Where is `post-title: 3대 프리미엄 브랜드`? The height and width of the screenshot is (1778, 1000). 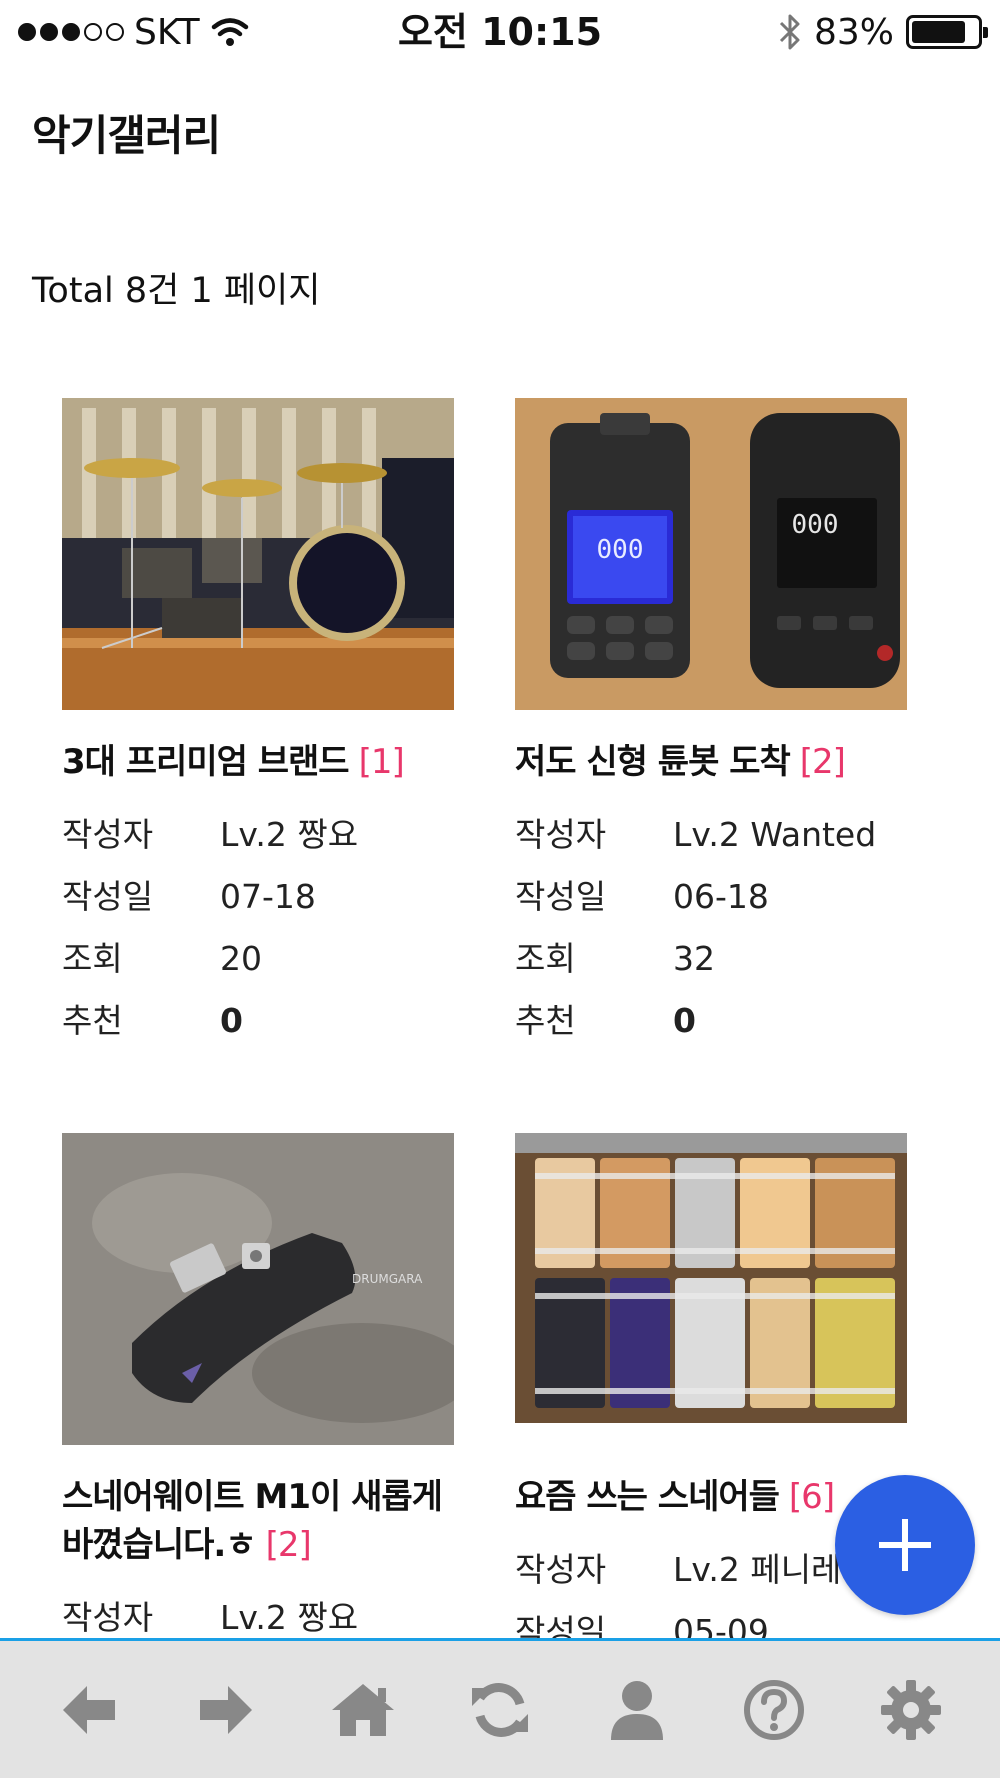
post-title: 3대 프리미엄 브랜드 is located at coordinates (206, 762).